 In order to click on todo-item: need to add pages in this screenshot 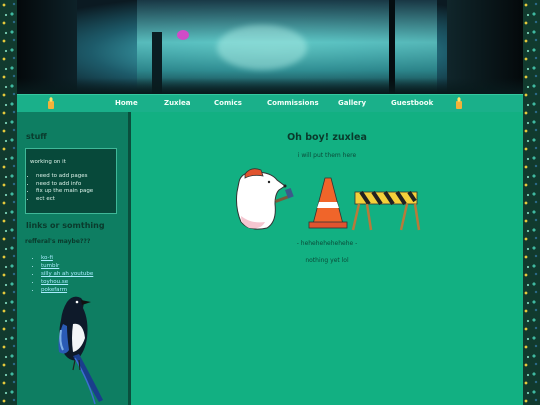, I will do `click(64, 177)`.